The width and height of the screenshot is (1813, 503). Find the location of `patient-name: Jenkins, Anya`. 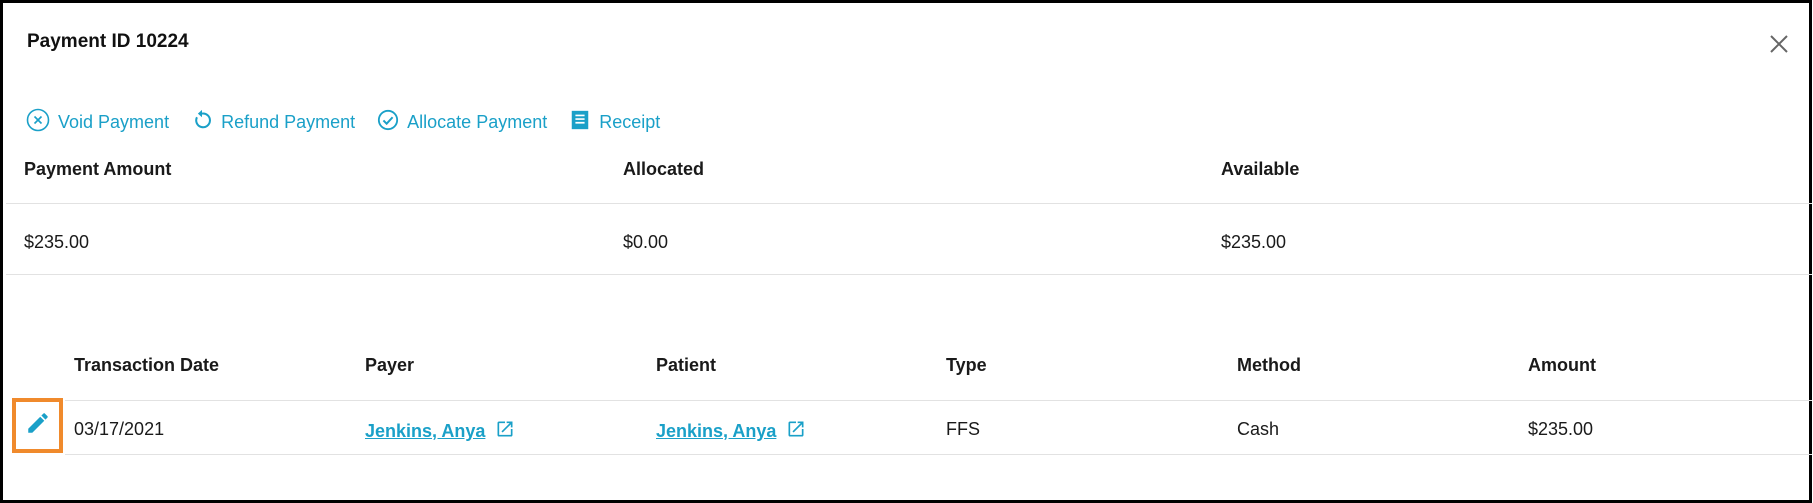

patient-name: Jenkins, Anya is located at coordinates (716, 431).